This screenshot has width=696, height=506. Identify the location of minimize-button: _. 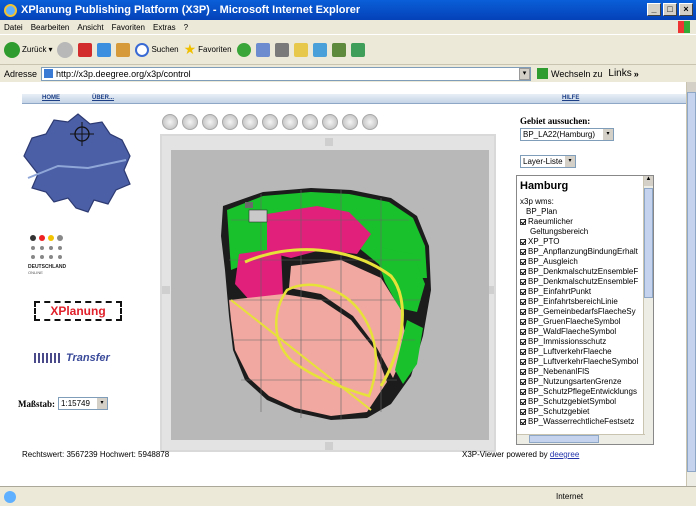
(654, 9).